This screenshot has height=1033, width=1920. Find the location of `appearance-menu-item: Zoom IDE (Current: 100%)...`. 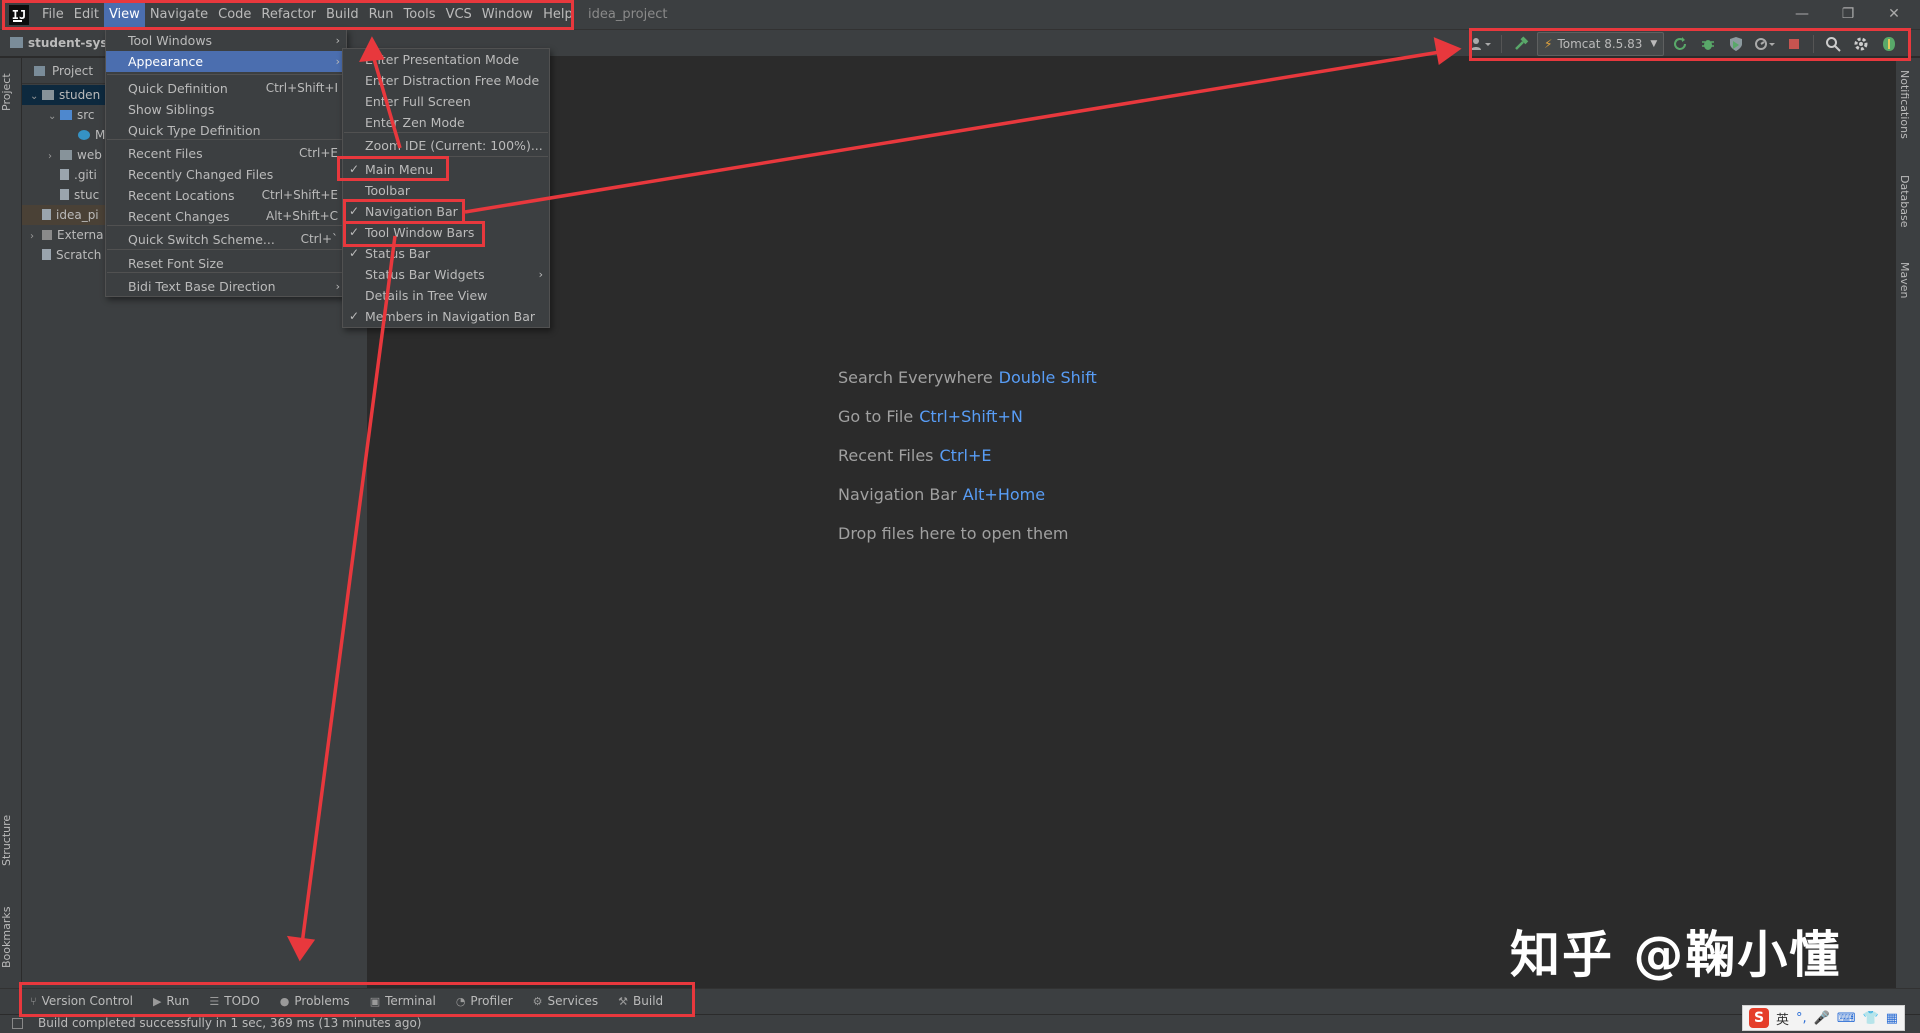

appearance-menu-item: Zoom IDE (Current: 100%)... is located at coordinates (446, 145).